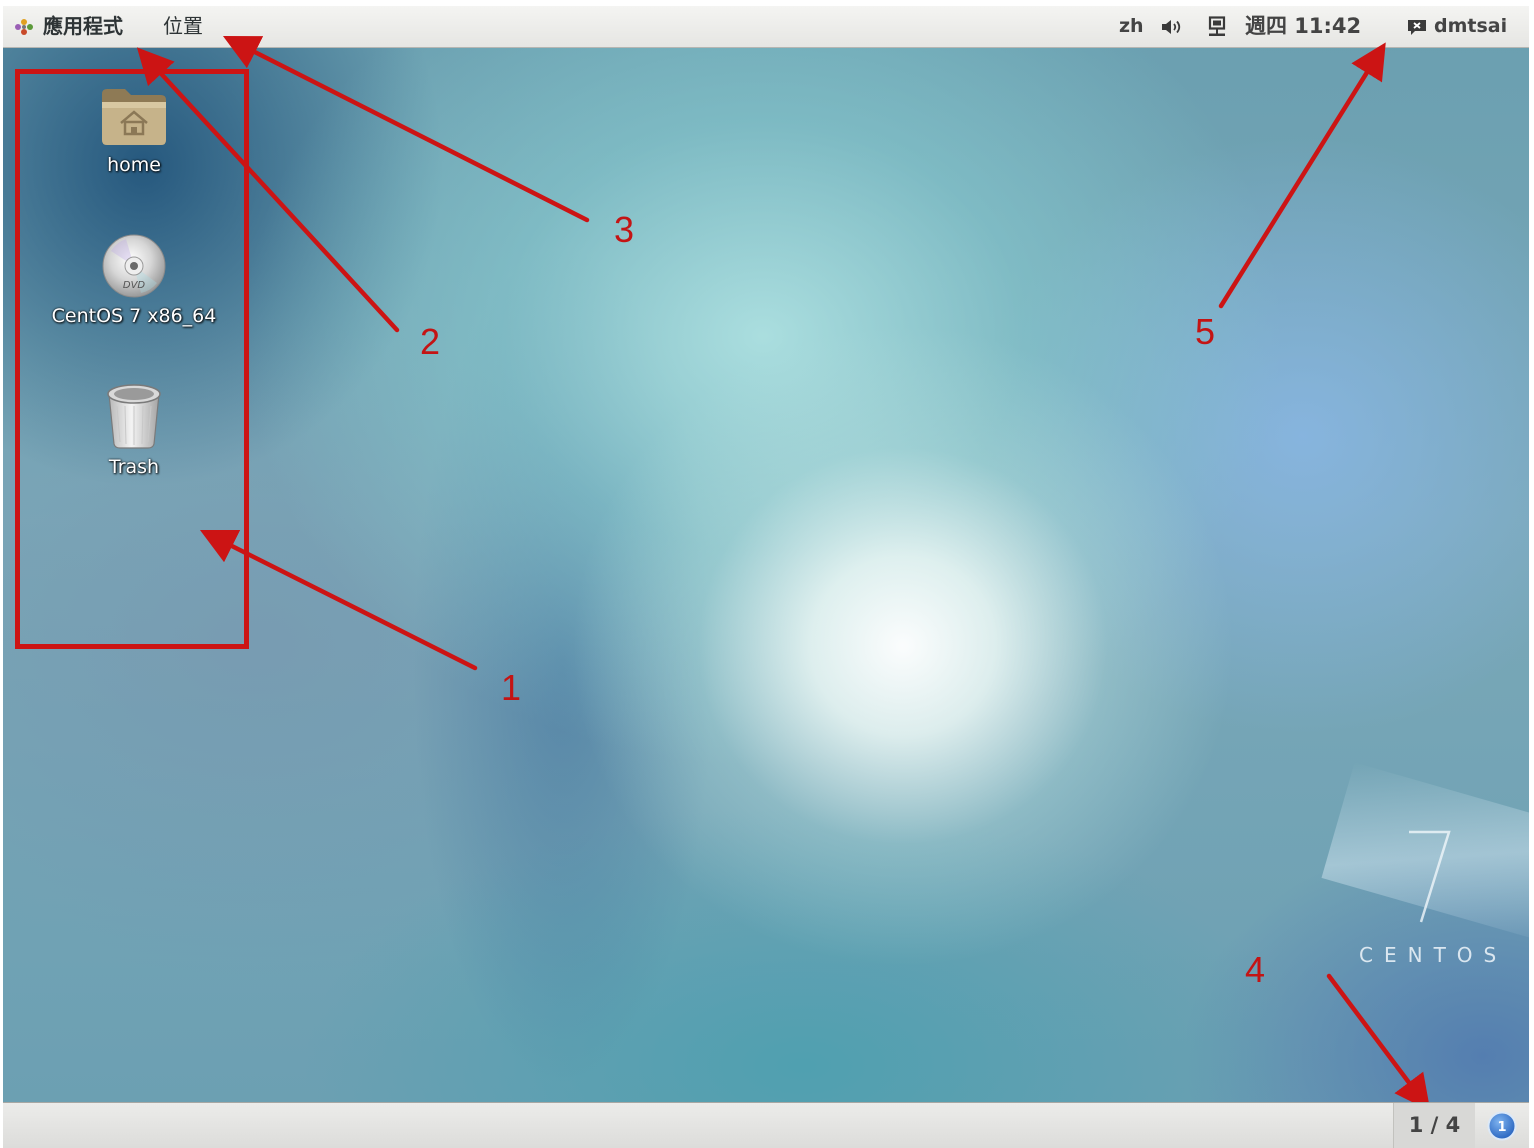  I want to click on workspace-switcher: 1 / 4, so click(1434, 1125).